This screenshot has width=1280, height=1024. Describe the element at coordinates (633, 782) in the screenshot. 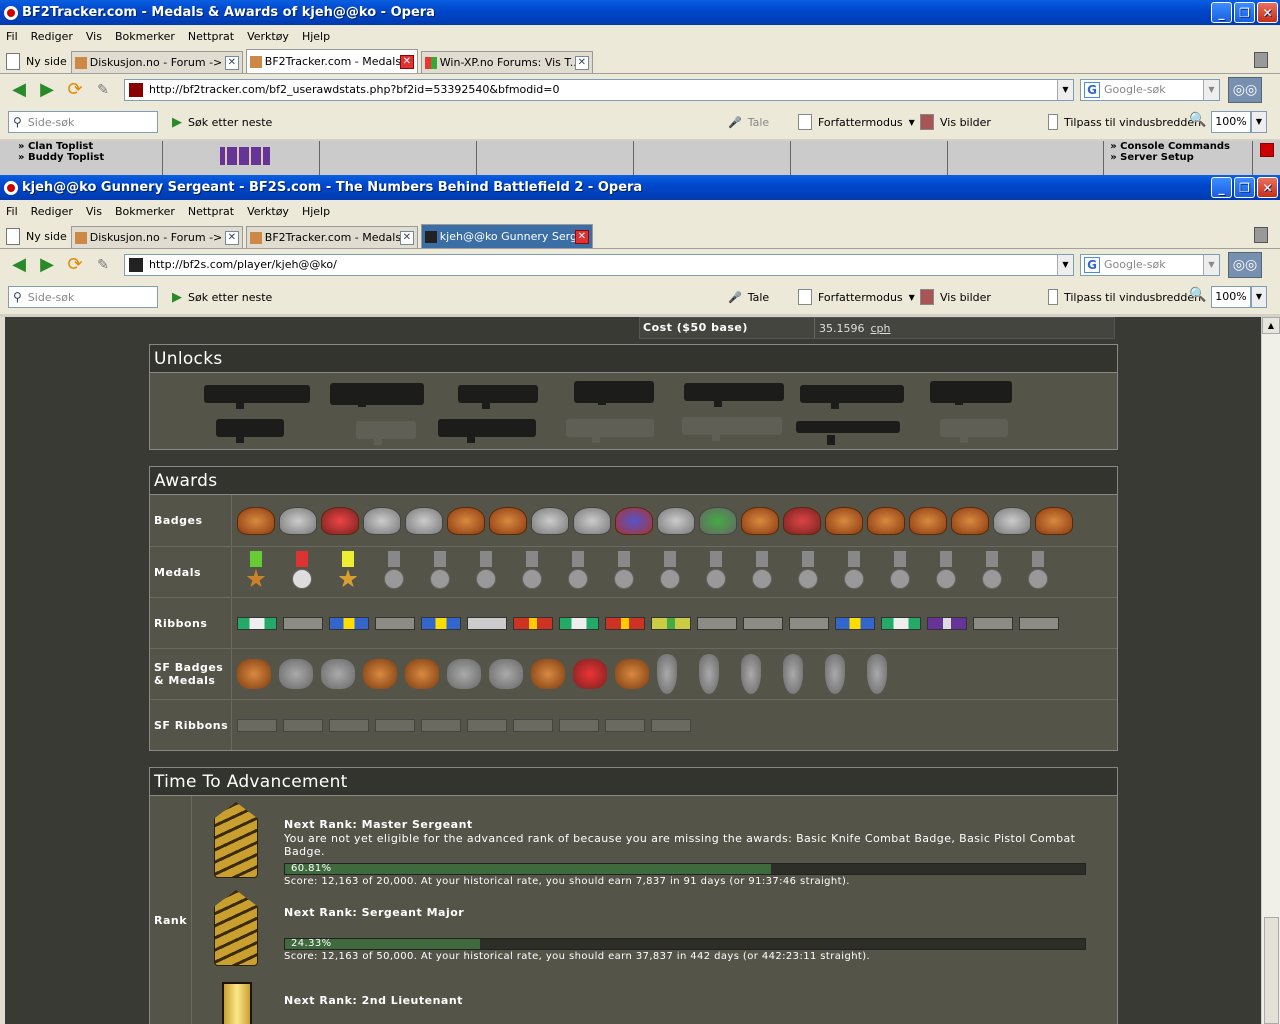

I see `tta-title: Time To Advancement` at that location.